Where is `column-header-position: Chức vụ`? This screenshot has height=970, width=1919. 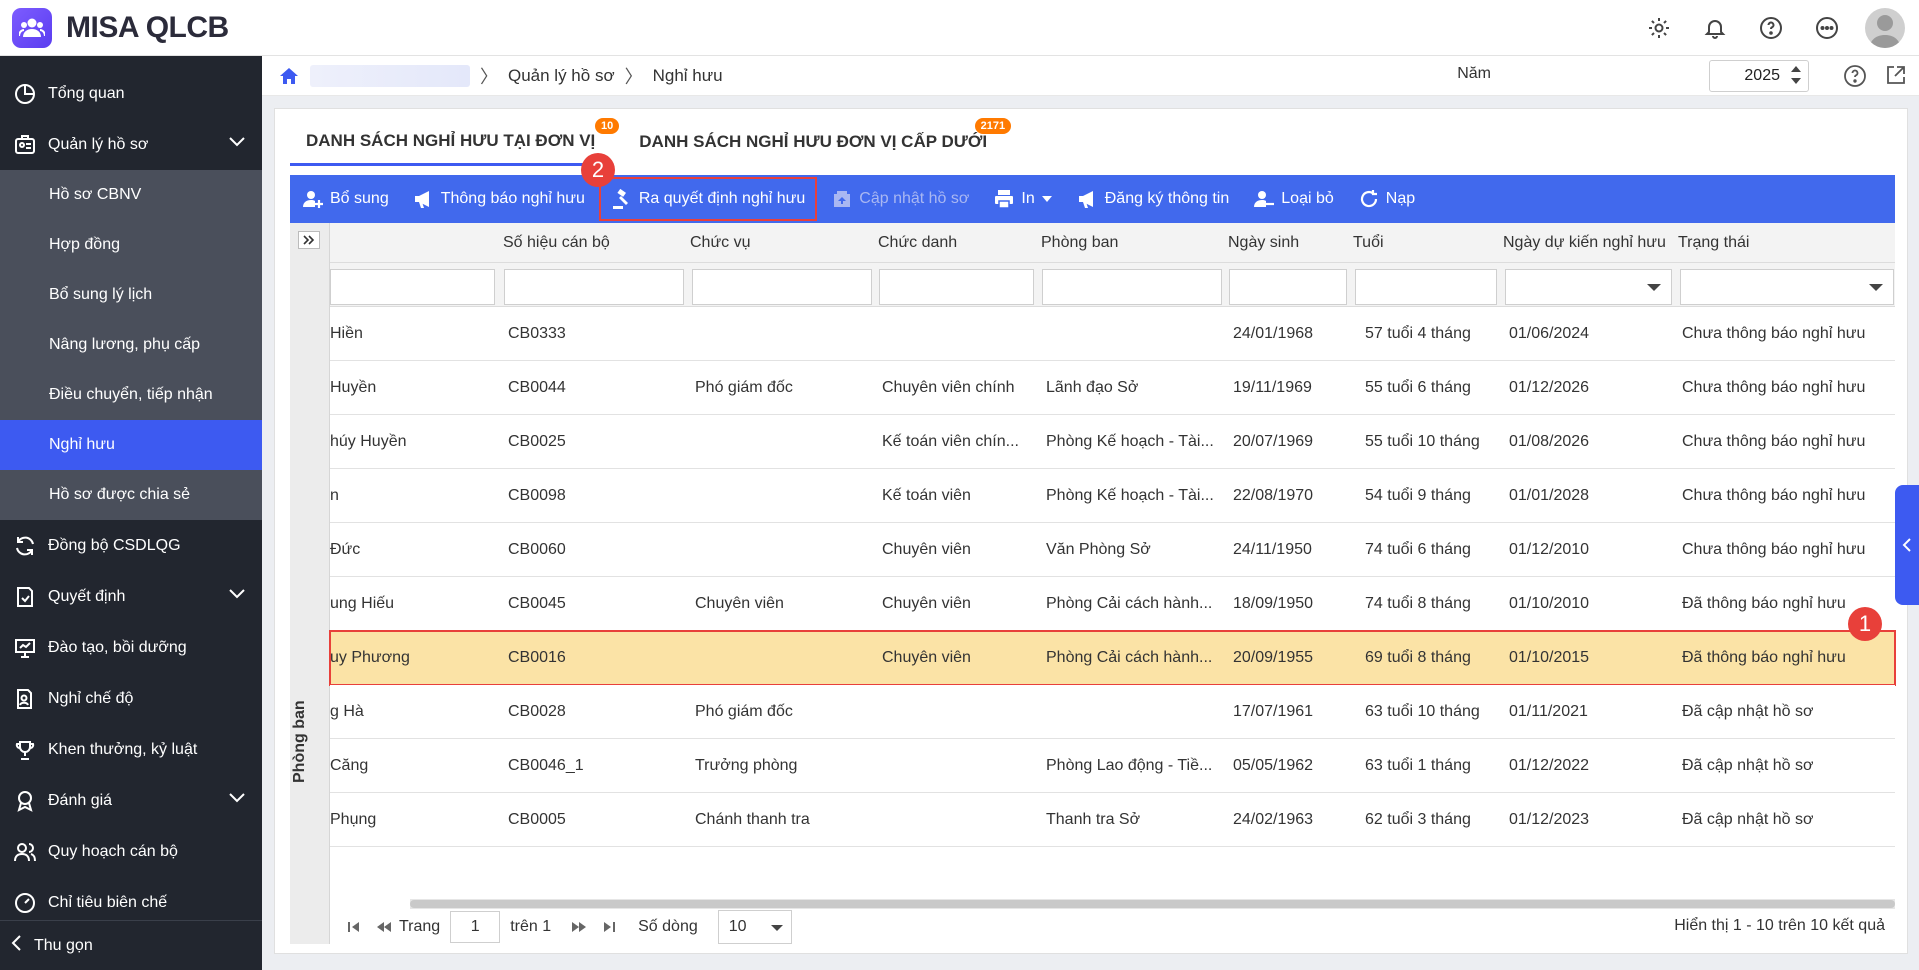
column-header-position: Chức vụ is located at coordinates (720, 243).